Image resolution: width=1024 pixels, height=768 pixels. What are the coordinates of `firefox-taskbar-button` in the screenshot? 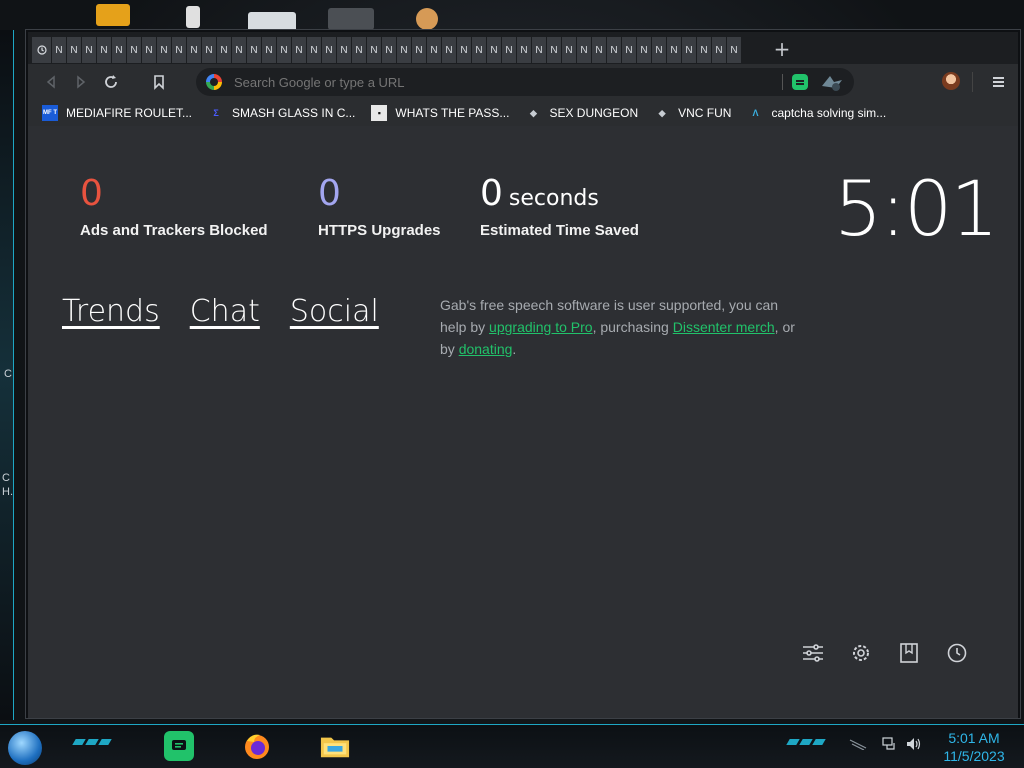 It's located at (257, 746).